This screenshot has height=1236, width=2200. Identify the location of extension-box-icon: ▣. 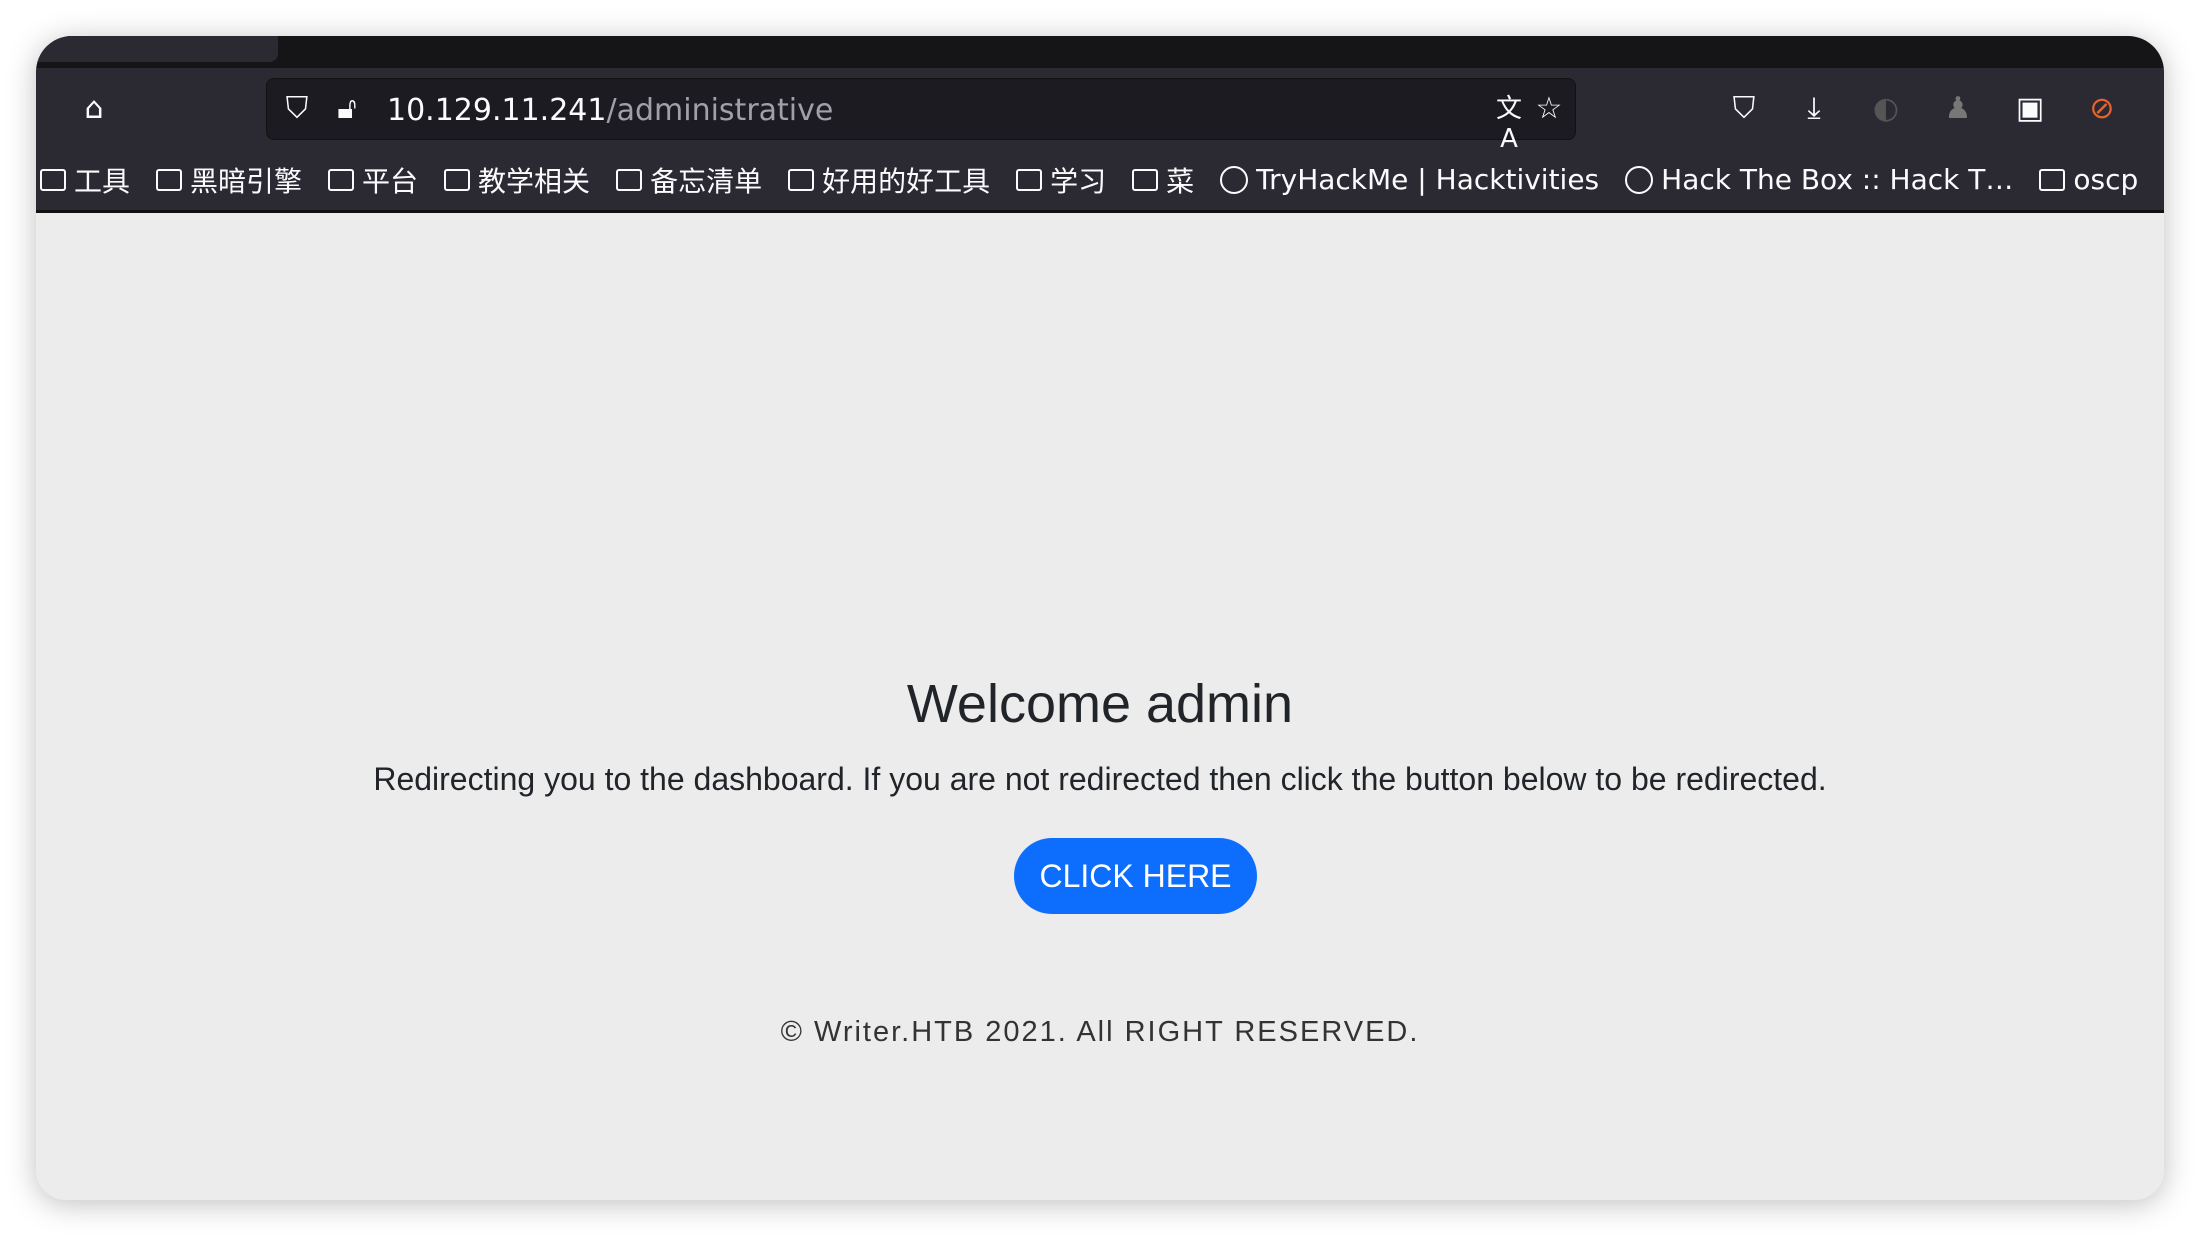
(2030, 109).